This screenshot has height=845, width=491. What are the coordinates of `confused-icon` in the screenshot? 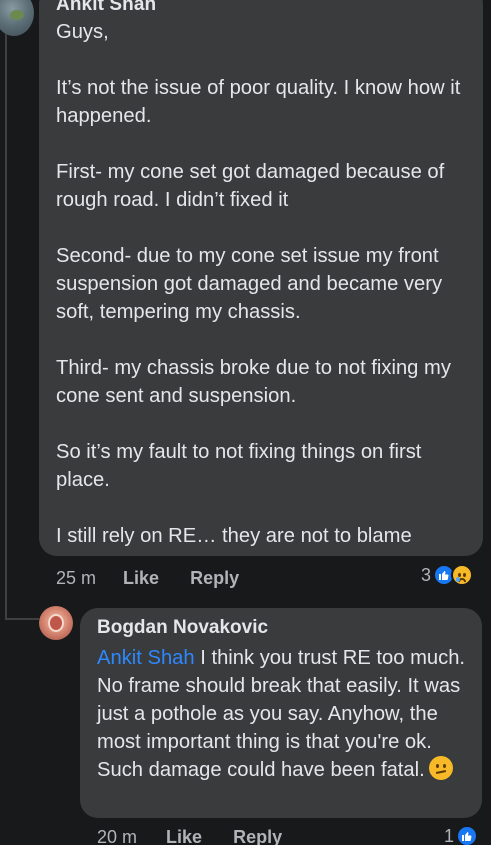 It's located at (440, 768).